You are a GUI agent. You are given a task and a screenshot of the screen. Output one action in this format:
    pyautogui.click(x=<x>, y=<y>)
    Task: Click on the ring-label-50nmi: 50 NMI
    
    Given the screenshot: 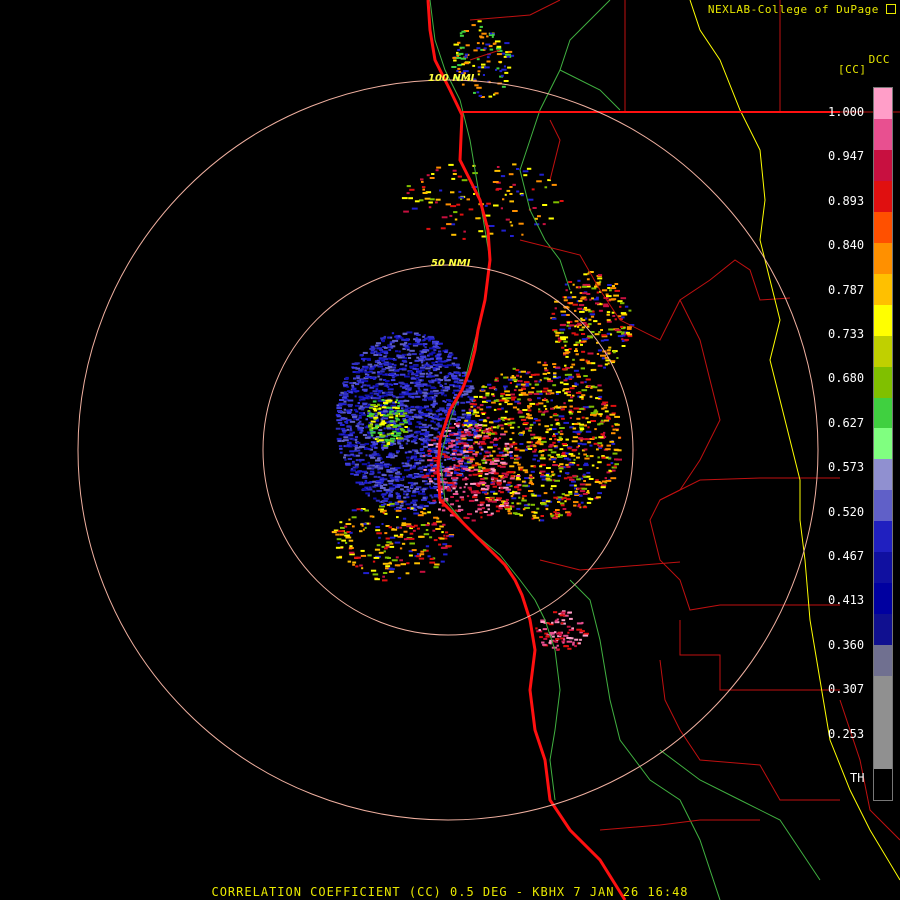 What is the action you would take?
    pyautogui.click(x=451, y=263)
    